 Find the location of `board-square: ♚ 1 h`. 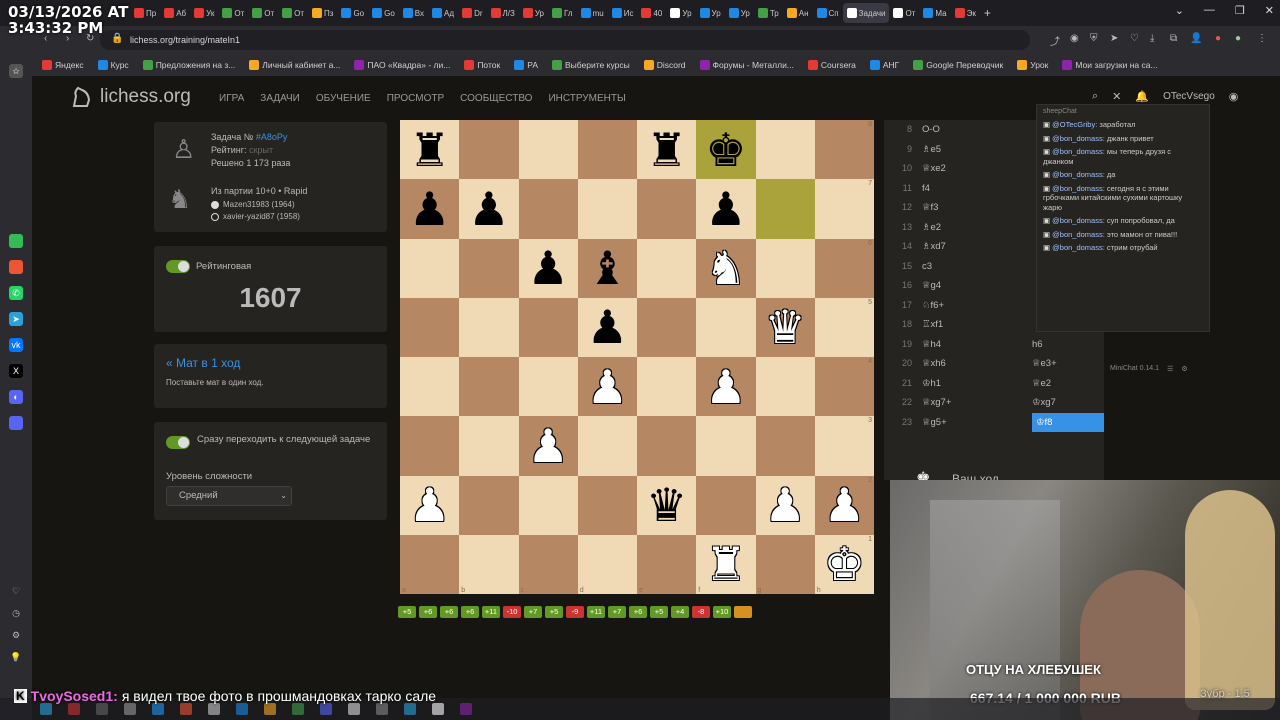

board-square: ♚ 1 h is located at coordinates (844, 564).